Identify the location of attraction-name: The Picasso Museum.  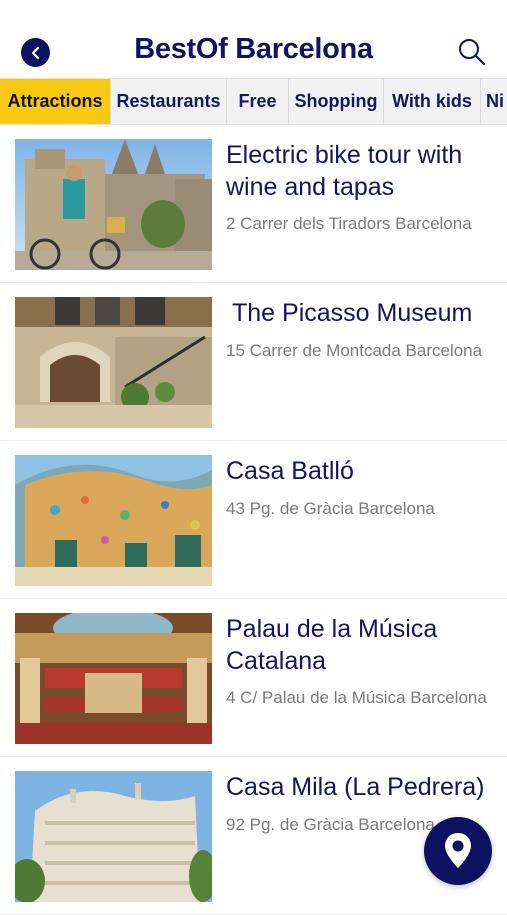
(352, 313).